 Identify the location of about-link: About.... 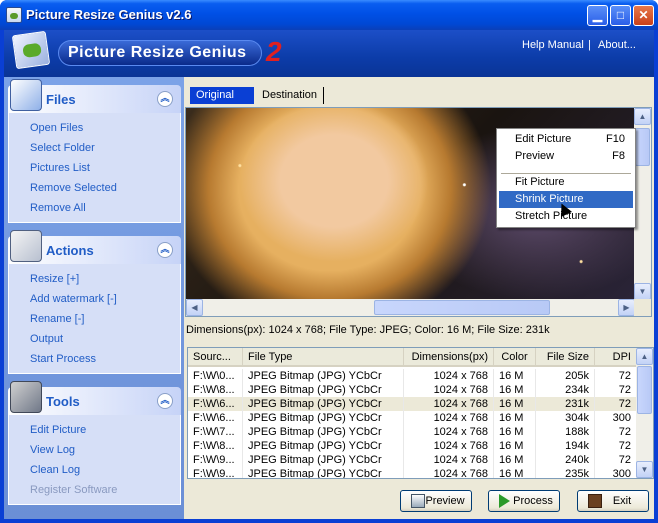
(617, 45).